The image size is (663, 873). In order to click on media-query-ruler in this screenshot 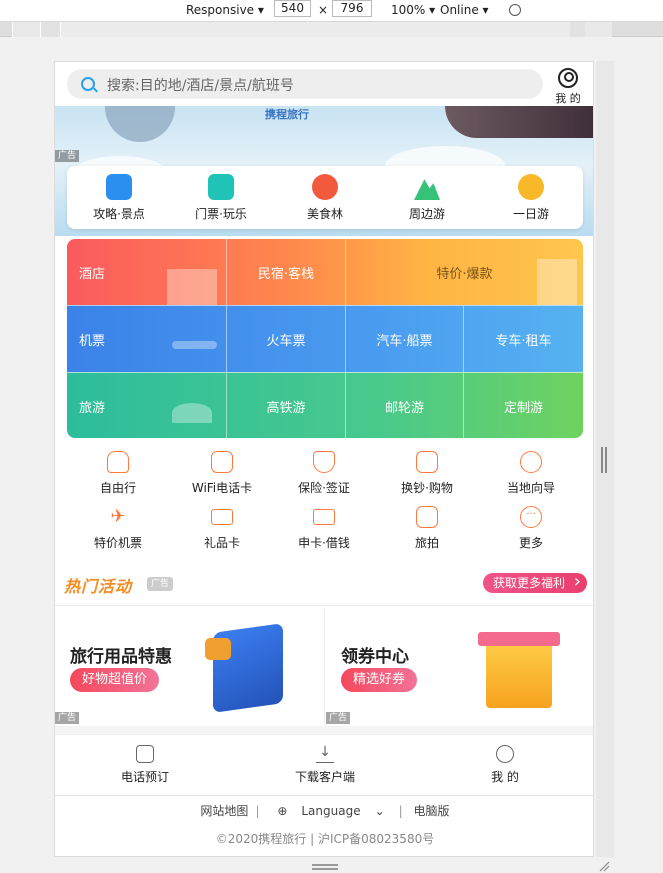, I will do `click(331, 29)`.